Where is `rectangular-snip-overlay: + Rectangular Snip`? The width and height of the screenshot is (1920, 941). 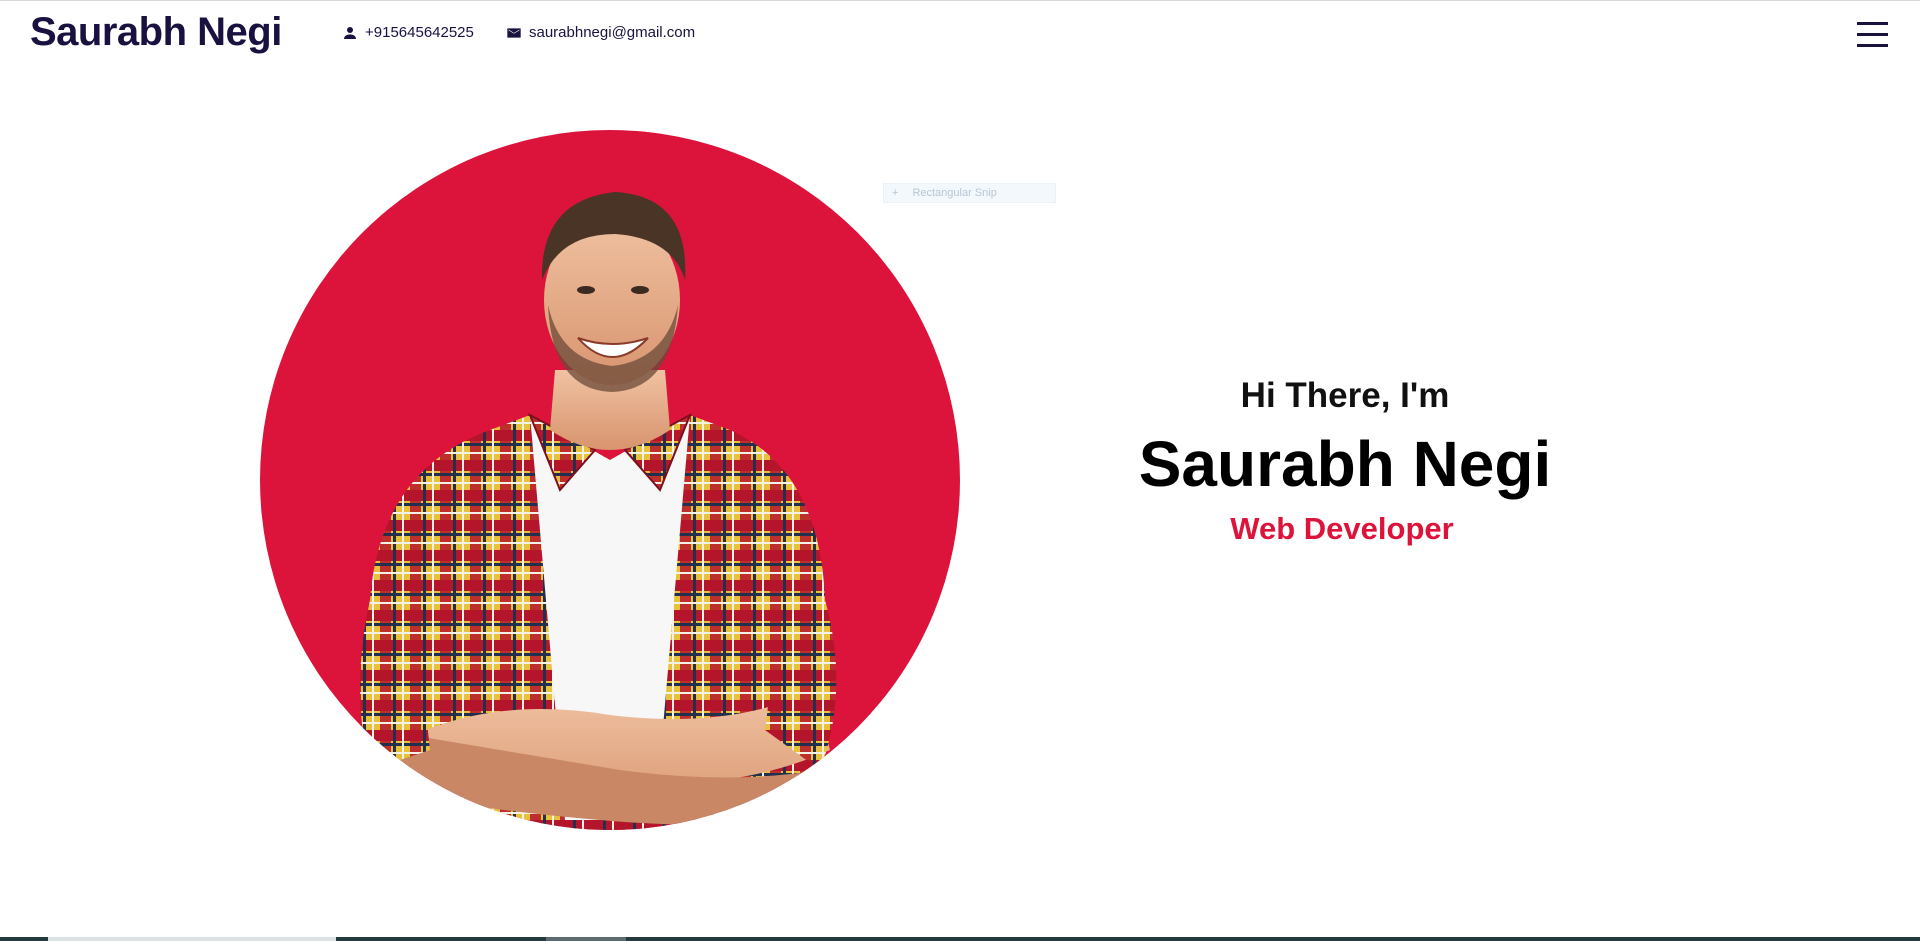
rectangular-snip-overlay: + Rectangular Snip is located at coordinates (969, 193).